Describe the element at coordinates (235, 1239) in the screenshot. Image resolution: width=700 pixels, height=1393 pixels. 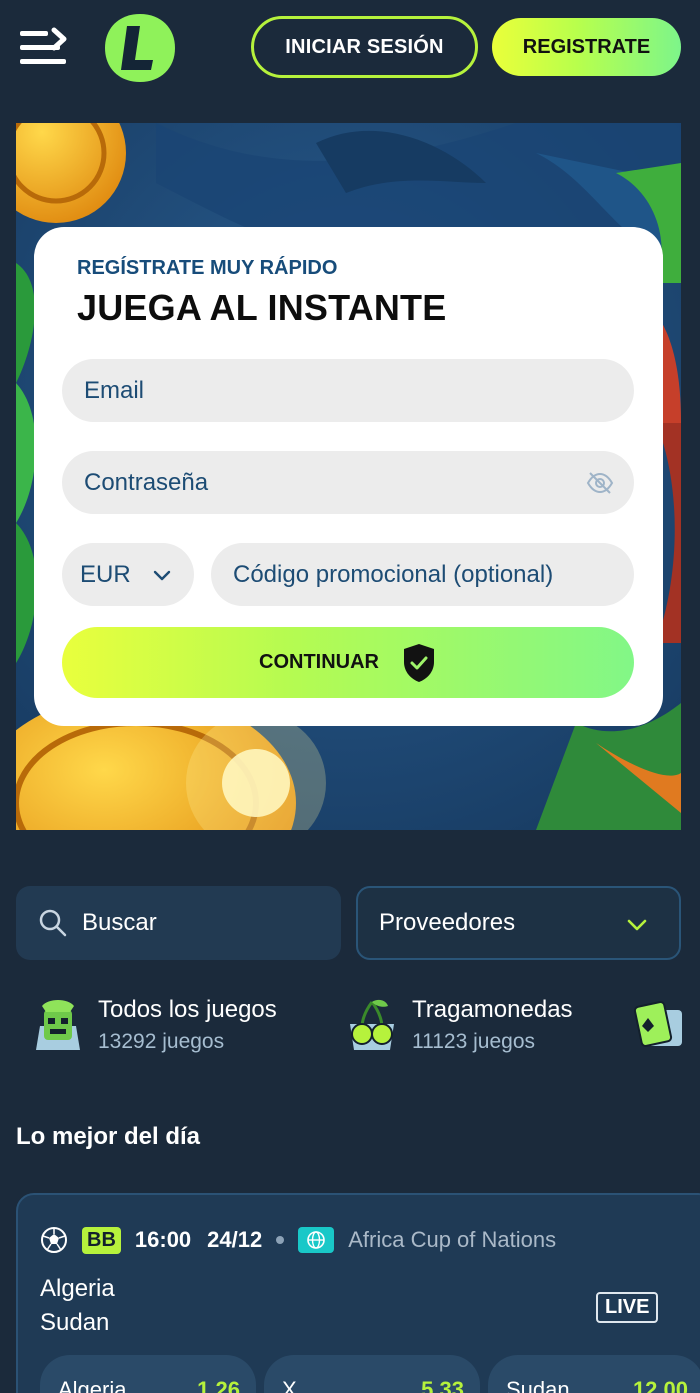
I see `match-date: 24/12` at that location.